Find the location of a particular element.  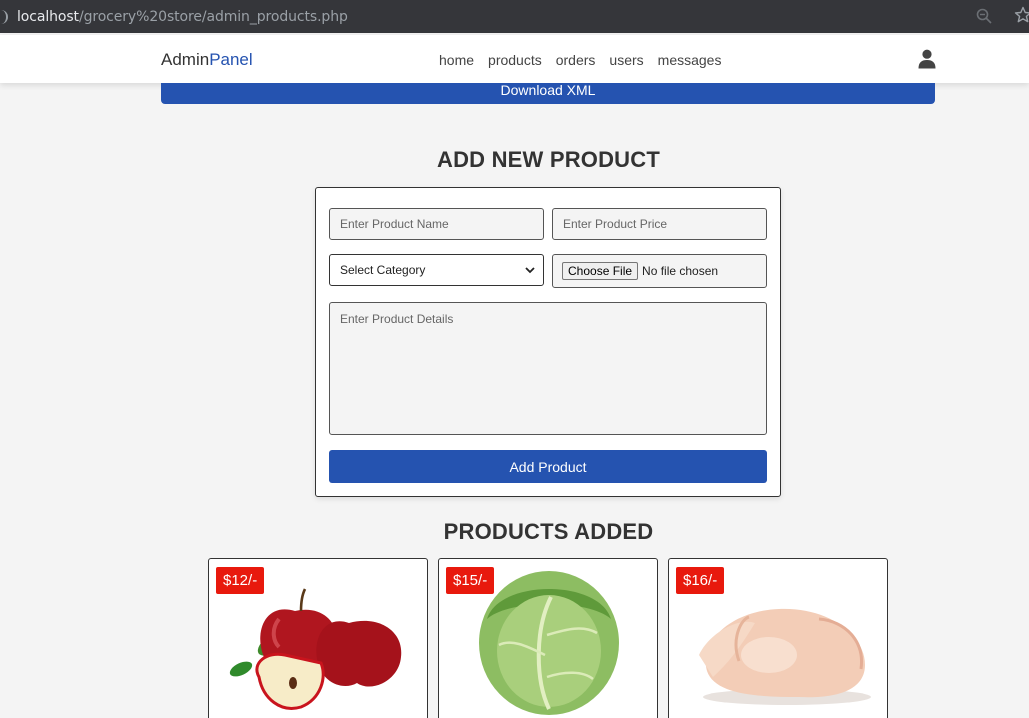

product-price-input: Enter Product Price is located at coordinates (659, 224).